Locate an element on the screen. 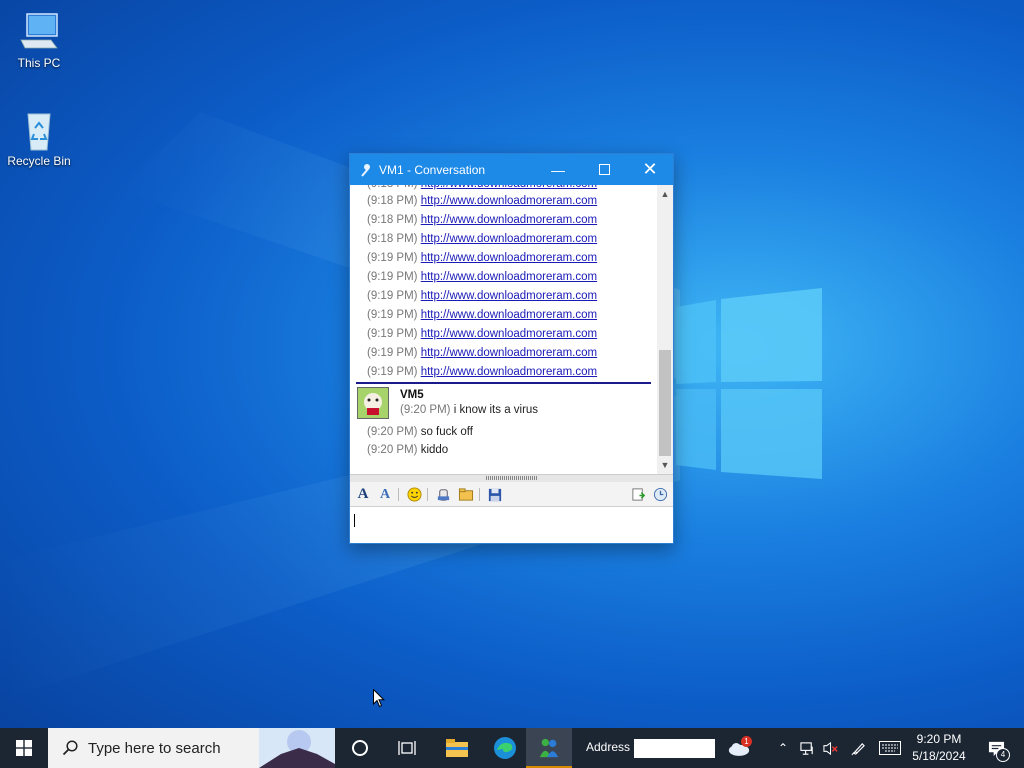  pen-button is located at coordinates (858, 748).